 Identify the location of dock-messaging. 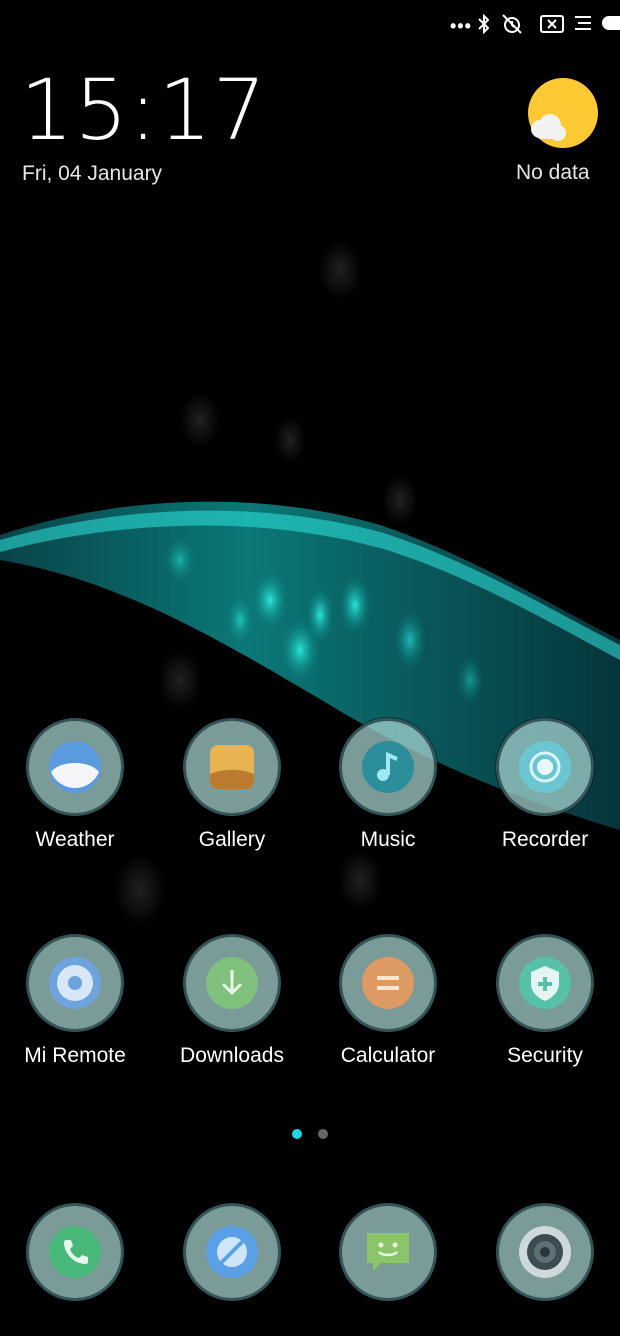
(388, 1252).